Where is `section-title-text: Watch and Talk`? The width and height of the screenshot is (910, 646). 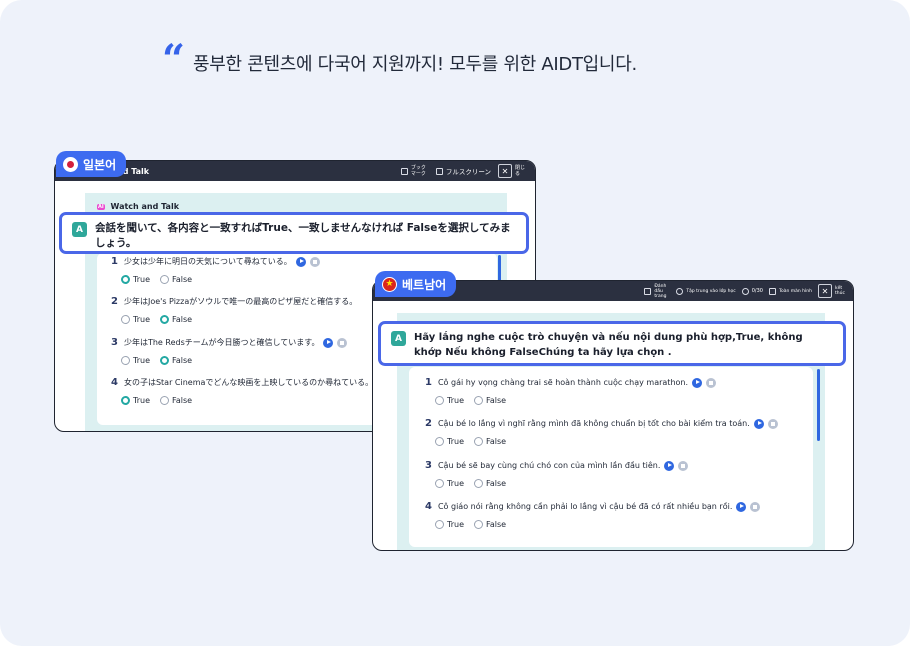
section-title-text: Watch and Talk is located at coordinates (145, 206).